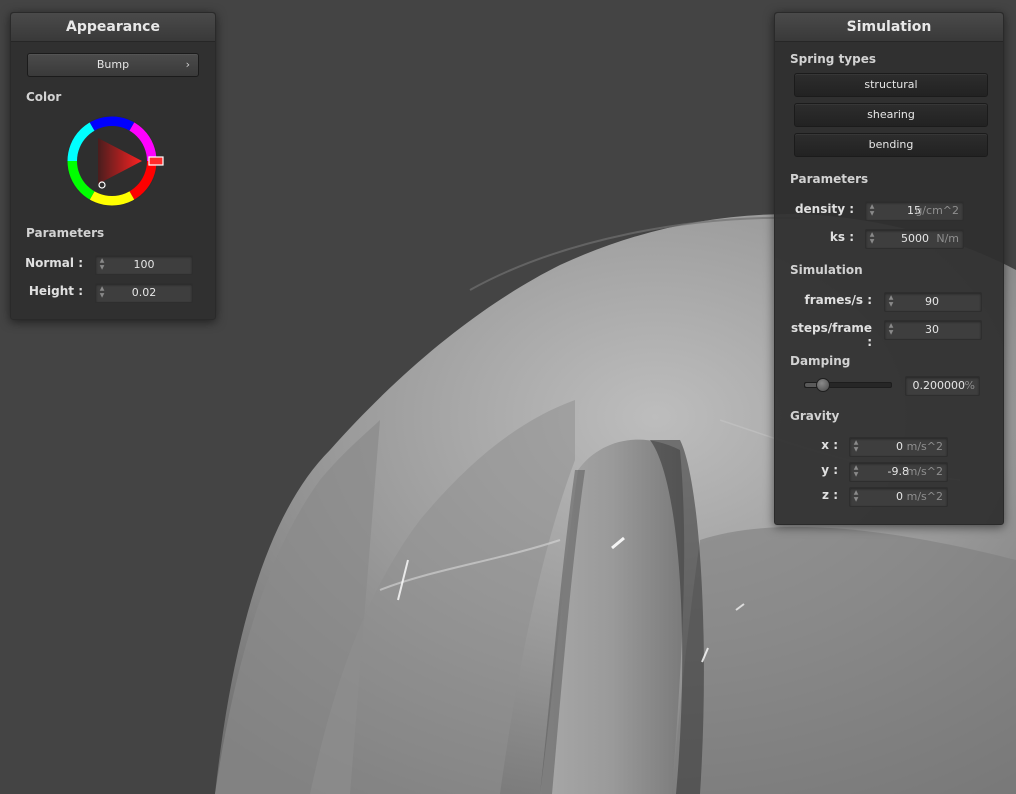 This screenshot has width=1016, height=794. I want to click on gravity-y-unit: m/s^2, so click(924, 471).